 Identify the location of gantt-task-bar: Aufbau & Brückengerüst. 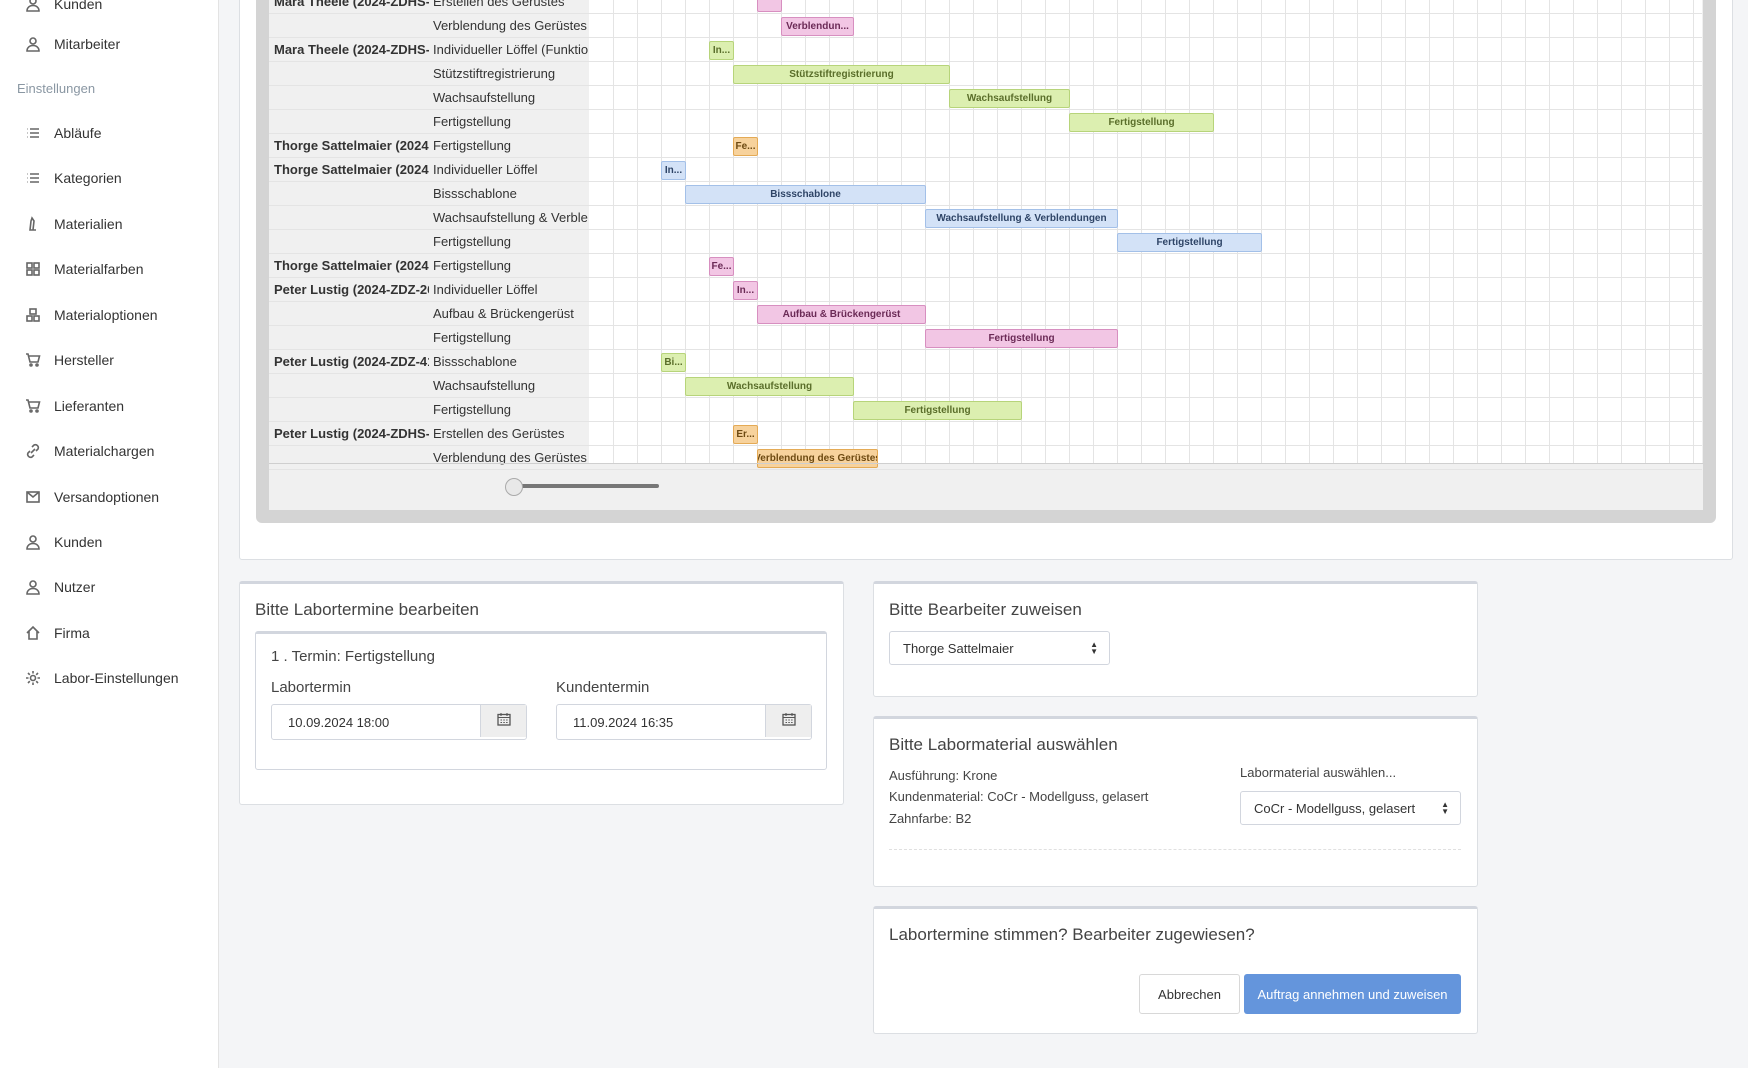
(841, 314).